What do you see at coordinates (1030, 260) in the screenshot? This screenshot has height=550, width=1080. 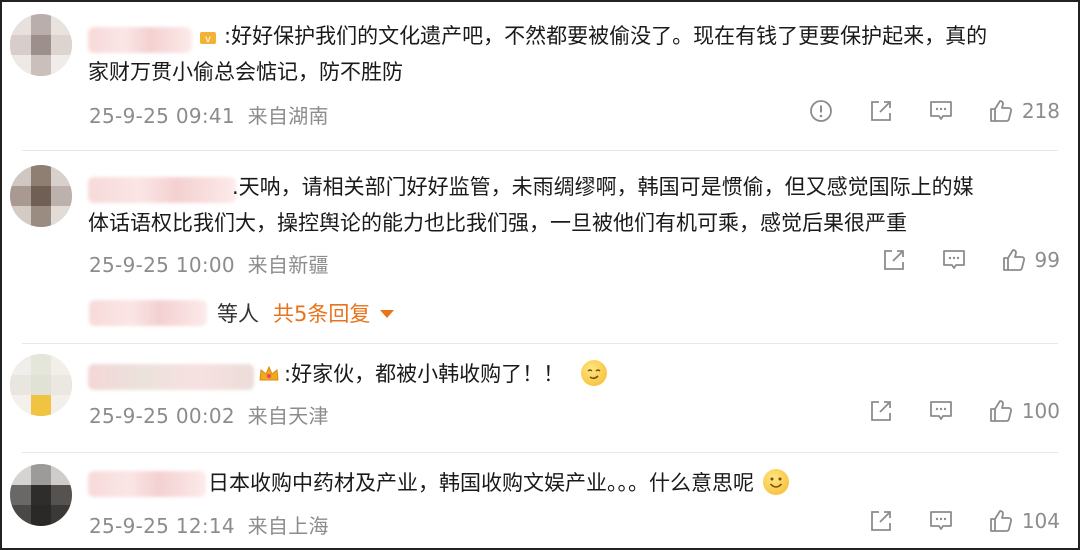 I see `like-button: 99` at bounding box center [1030, 260].